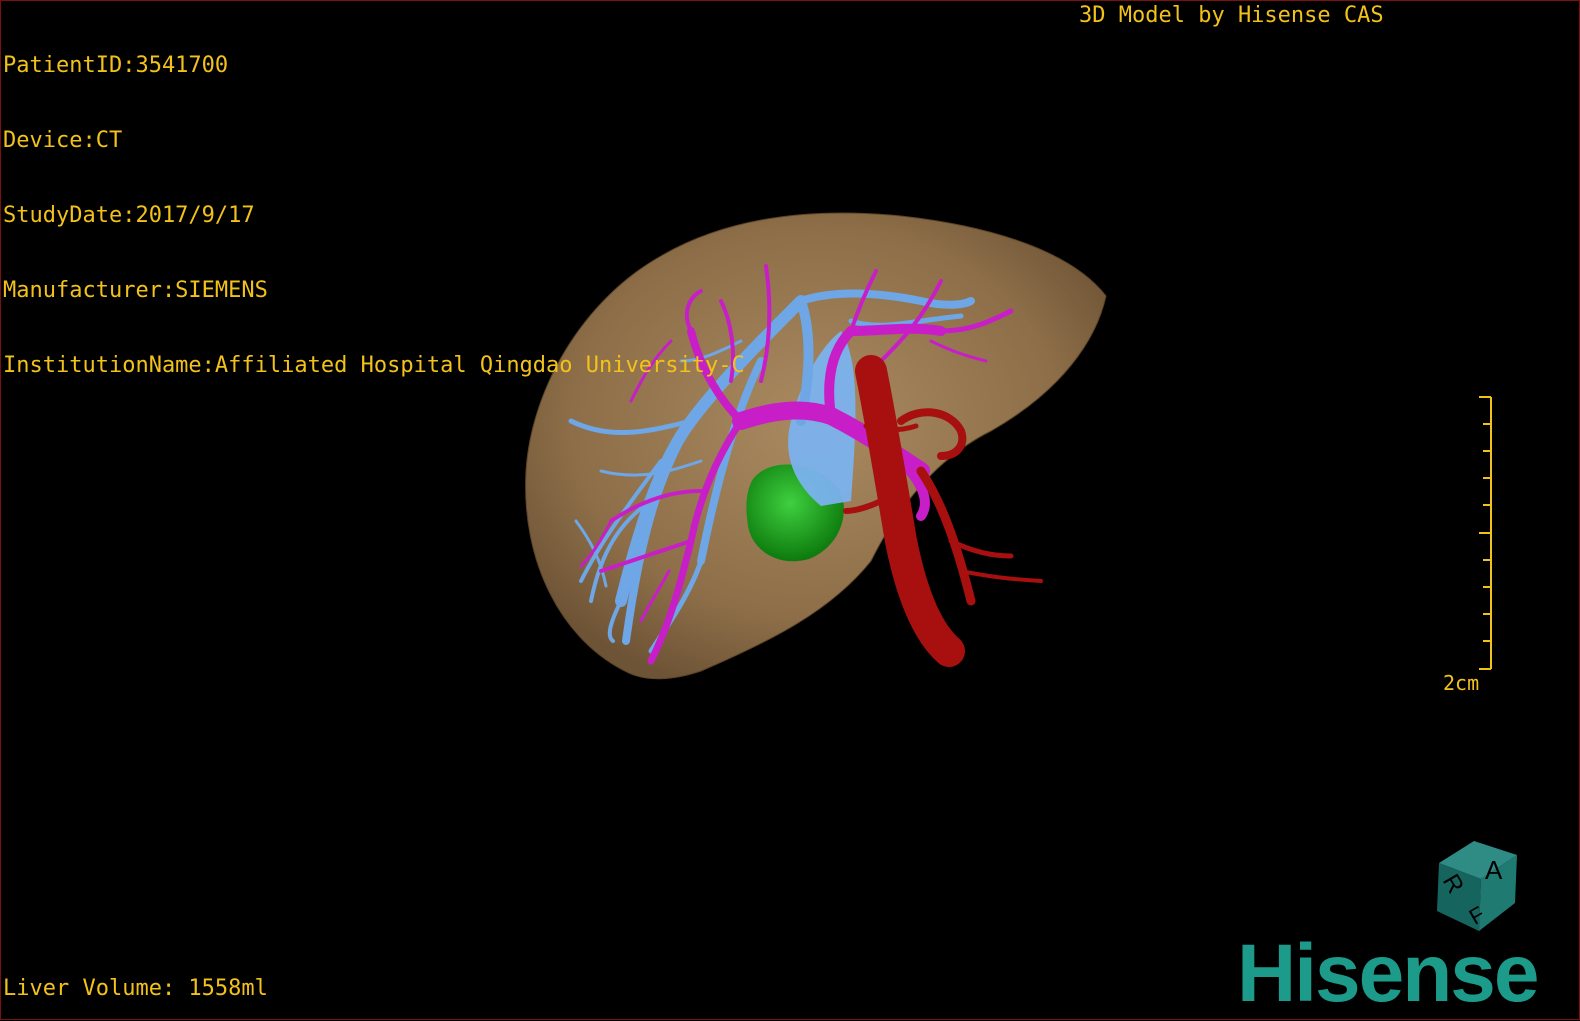 The height and width of the screenshot is (1021, 1580). Describe the element at coordinates (1494, 870) in the screenshot. I see `cube-face-a: A` at that location.